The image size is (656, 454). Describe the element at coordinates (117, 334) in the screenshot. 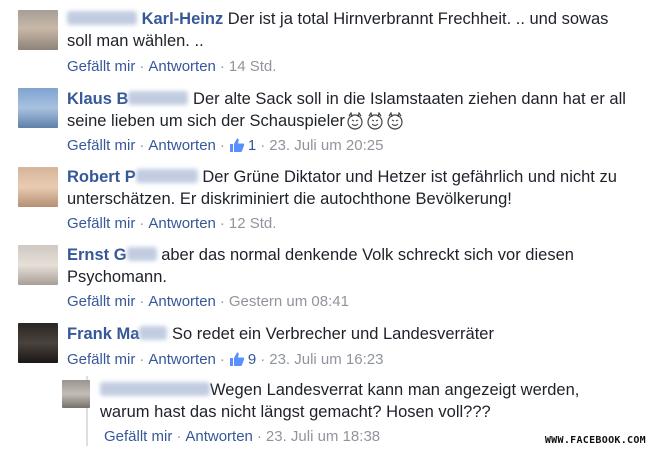

I see `commenter-name: Frank Ma` at that location.